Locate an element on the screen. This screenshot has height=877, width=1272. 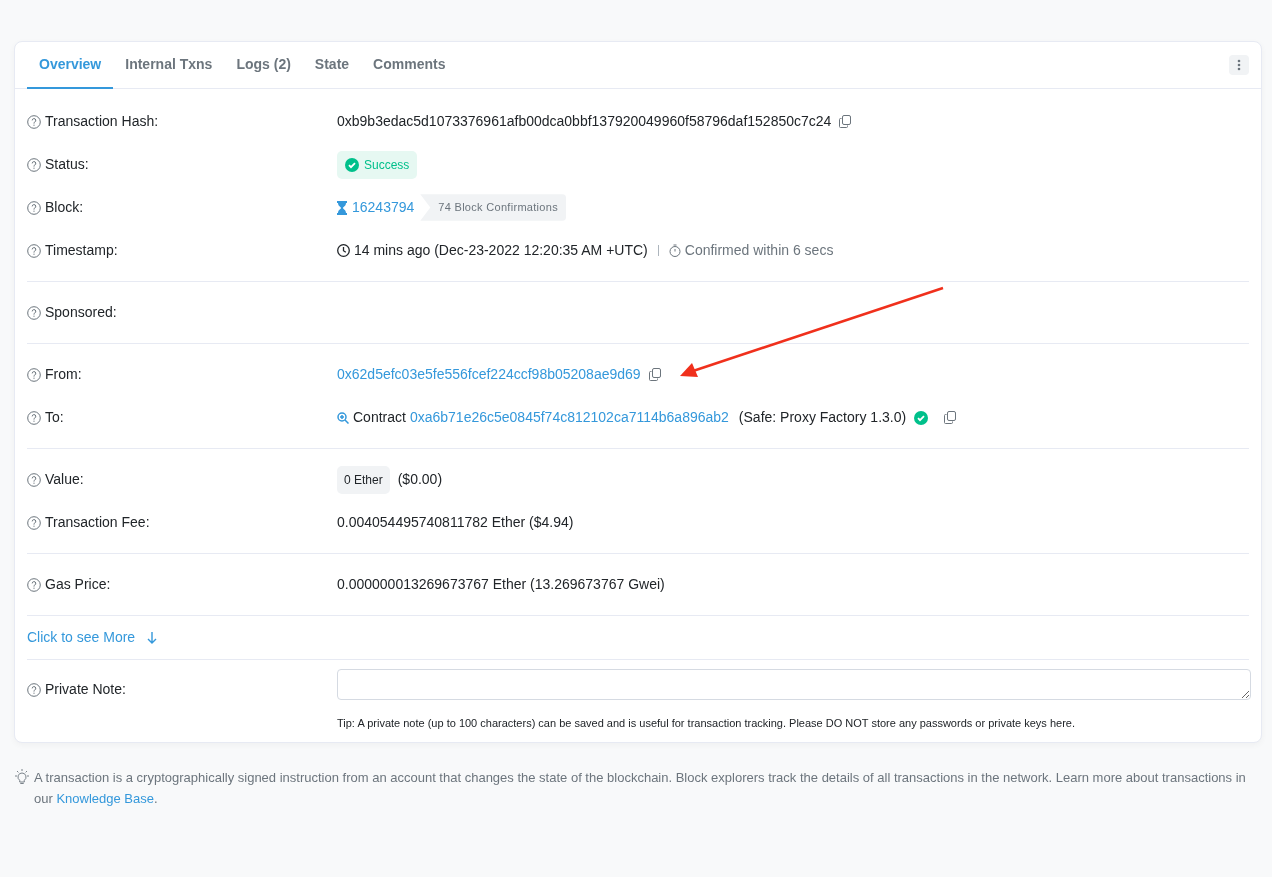
field-label: Block: is located at coordinates (64, 207).